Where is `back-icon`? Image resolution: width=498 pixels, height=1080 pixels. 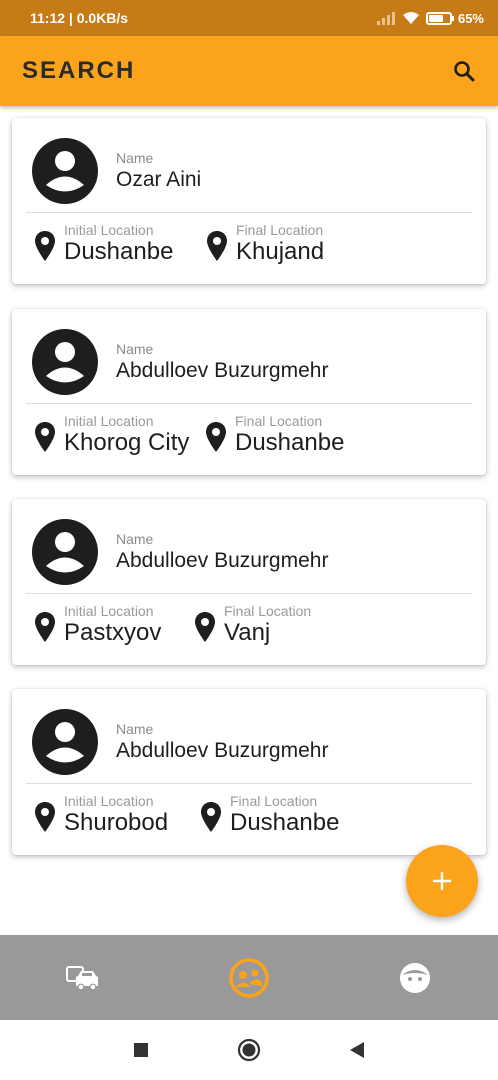
back-icon is located at coordinates (357, 1050).